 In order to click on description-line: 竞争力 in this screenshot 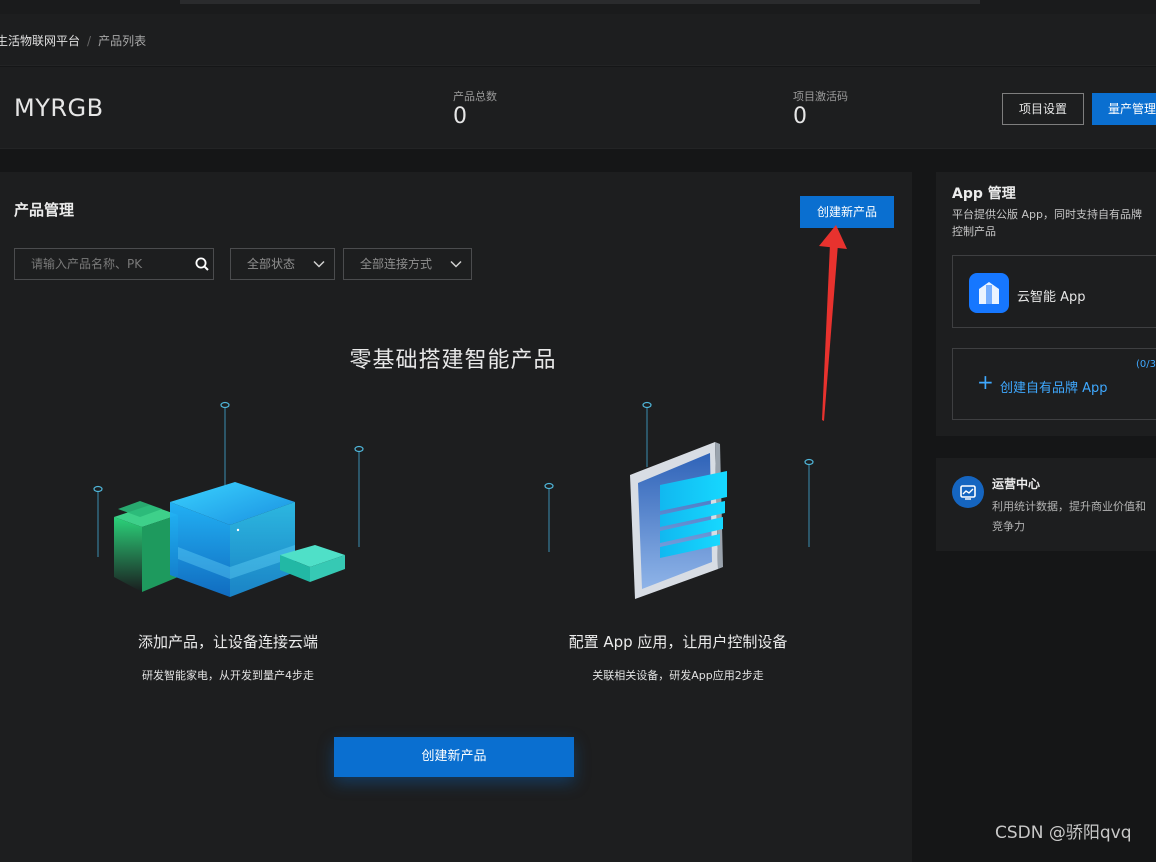, I will do `click(1008, 526)`.